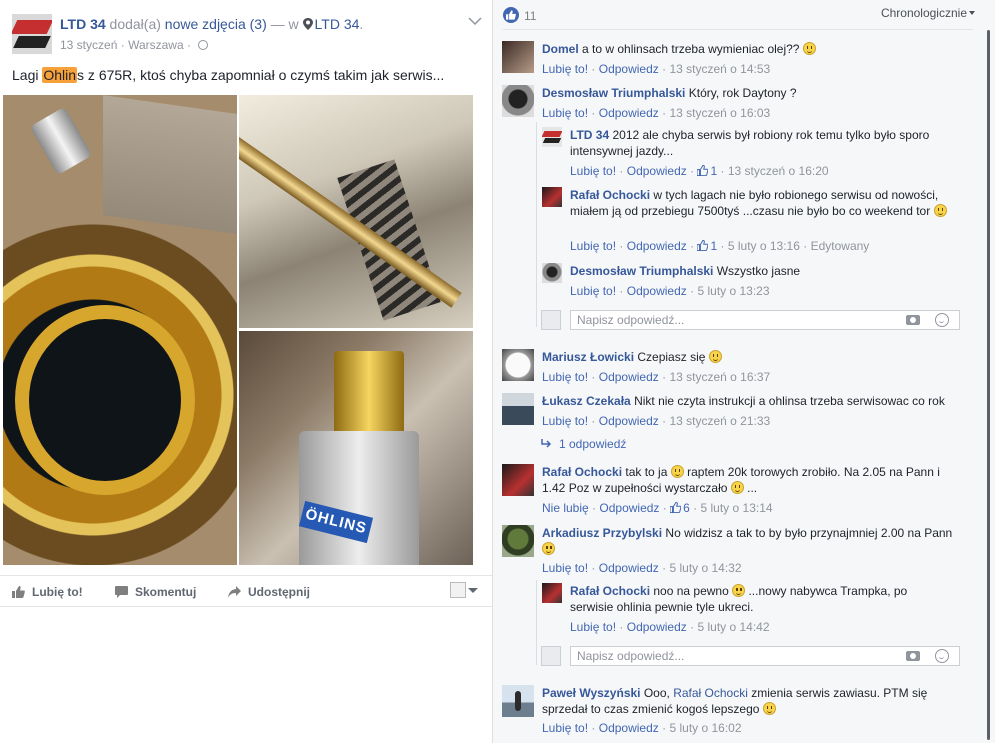  I want to click on comment-time: 13 styczeń o 21:33, so click(719, 421).